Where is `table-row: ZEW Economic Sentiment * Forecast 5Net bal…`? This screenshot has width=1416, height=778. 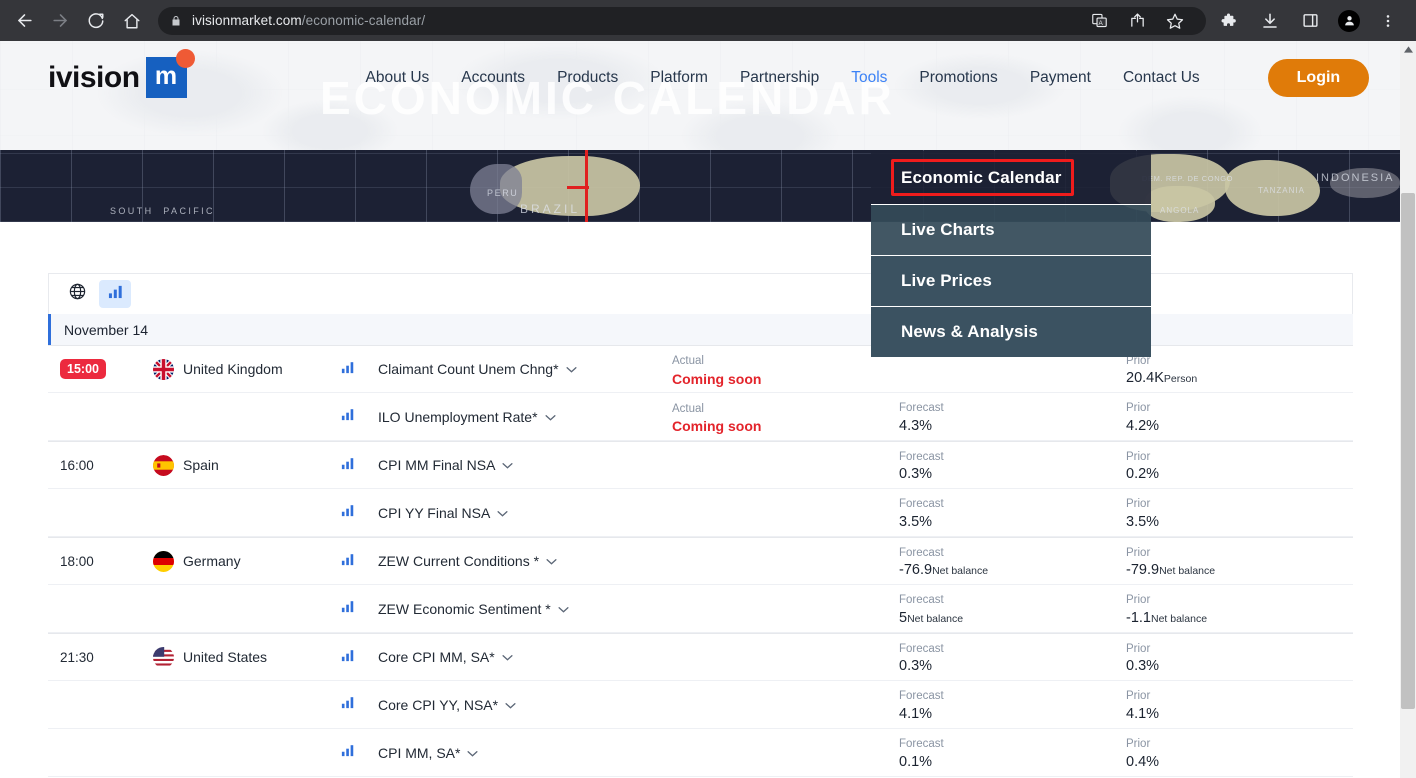 table-row: ZEW Economic Sentiment * Forecast 5Net bal… is located at coordinates (700, 609).